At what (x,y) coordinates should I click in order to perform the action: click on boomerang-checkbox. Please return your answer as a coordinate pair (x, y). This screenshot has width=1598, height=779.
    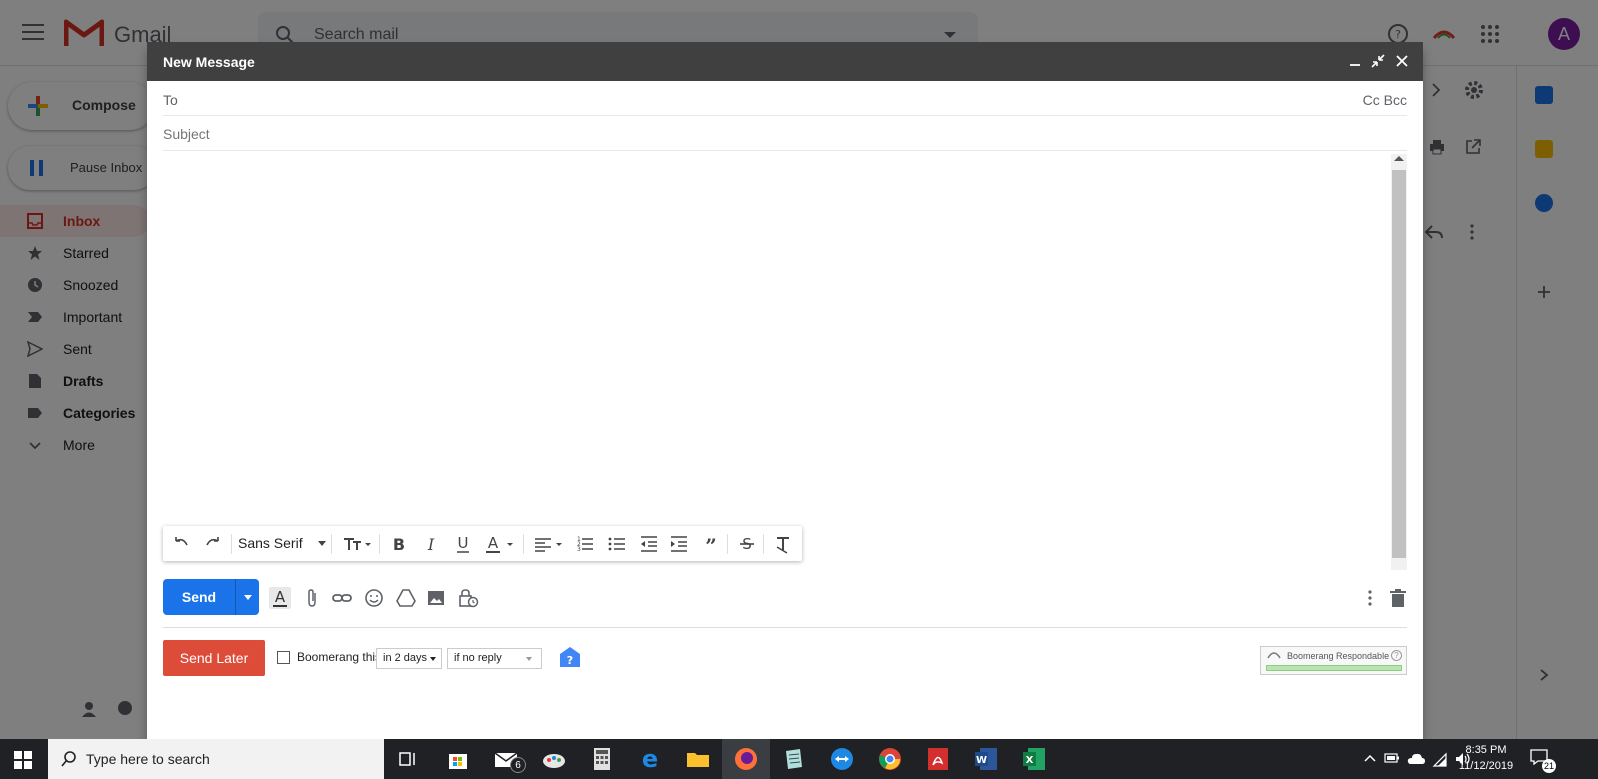
    Looking at the image, I should click on (283, 657).